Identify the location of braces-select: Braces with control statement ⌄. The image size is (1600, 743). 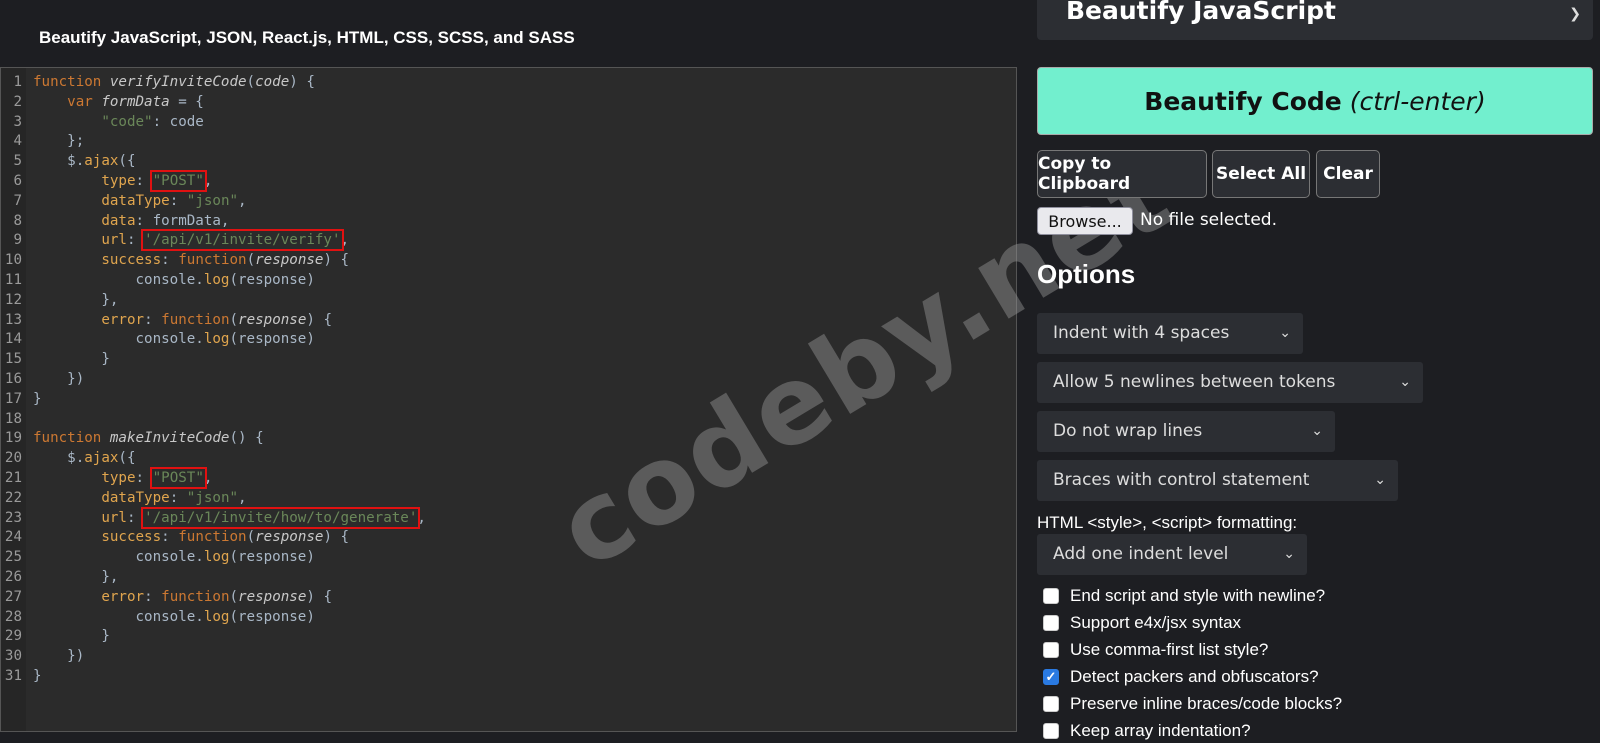
(1217, 480).